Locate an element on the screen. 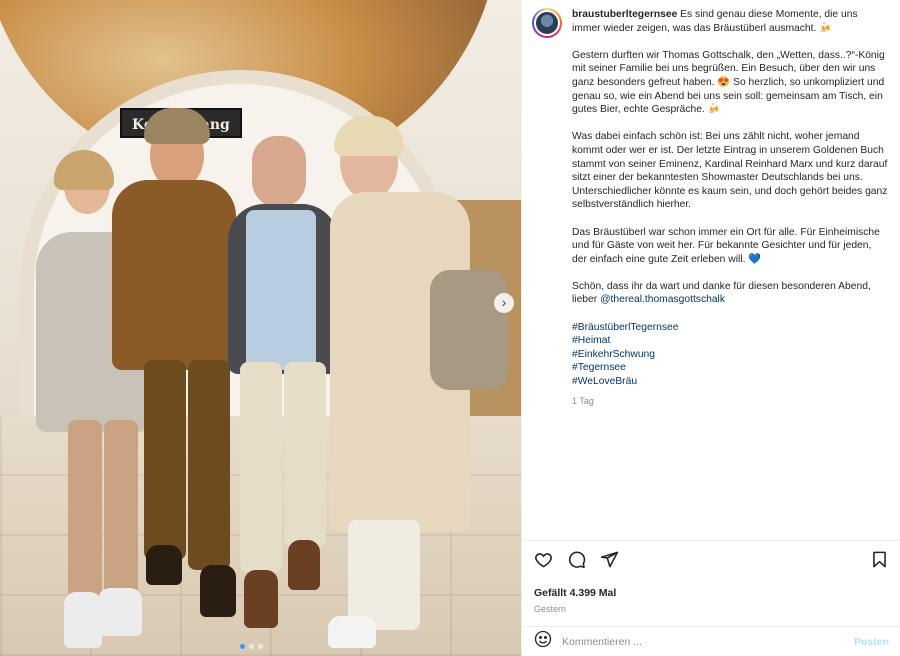  avatar is located at coordinates (547, 23).